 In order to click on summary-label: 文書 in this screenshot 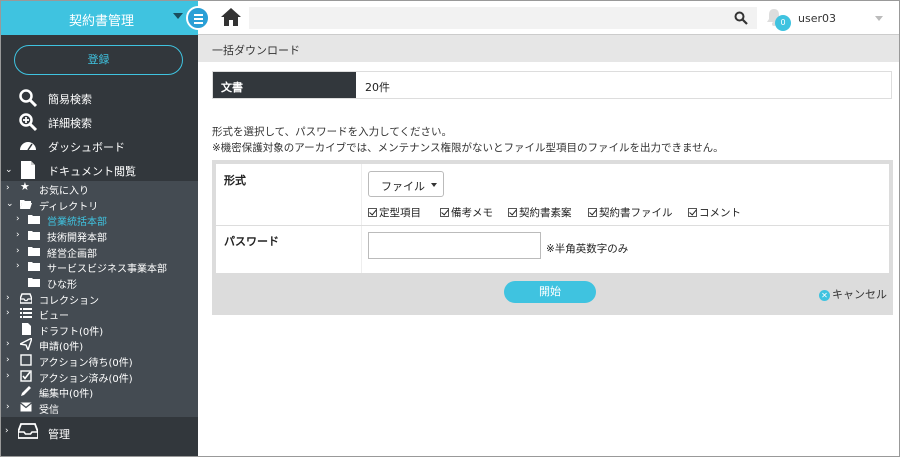, I will do `click(284, 85)`.